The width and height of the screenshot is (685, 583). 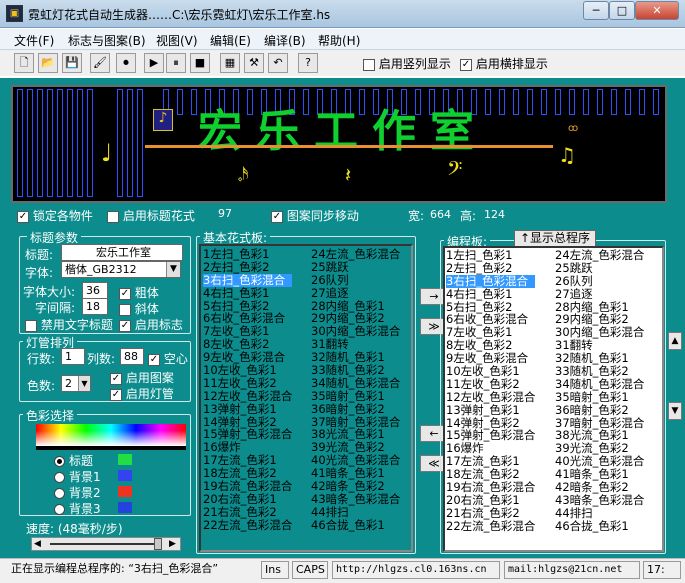 What do you see at coordinates (466, 64) in the screenshot?
I see `show-horizontal-checkbox: ✓` at bounding box center [466, 64].